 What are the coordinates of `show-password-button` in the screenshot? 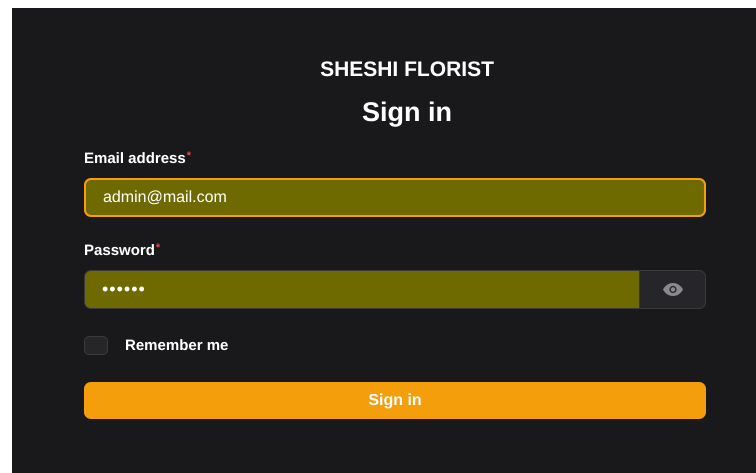 It's located at (672, 289).